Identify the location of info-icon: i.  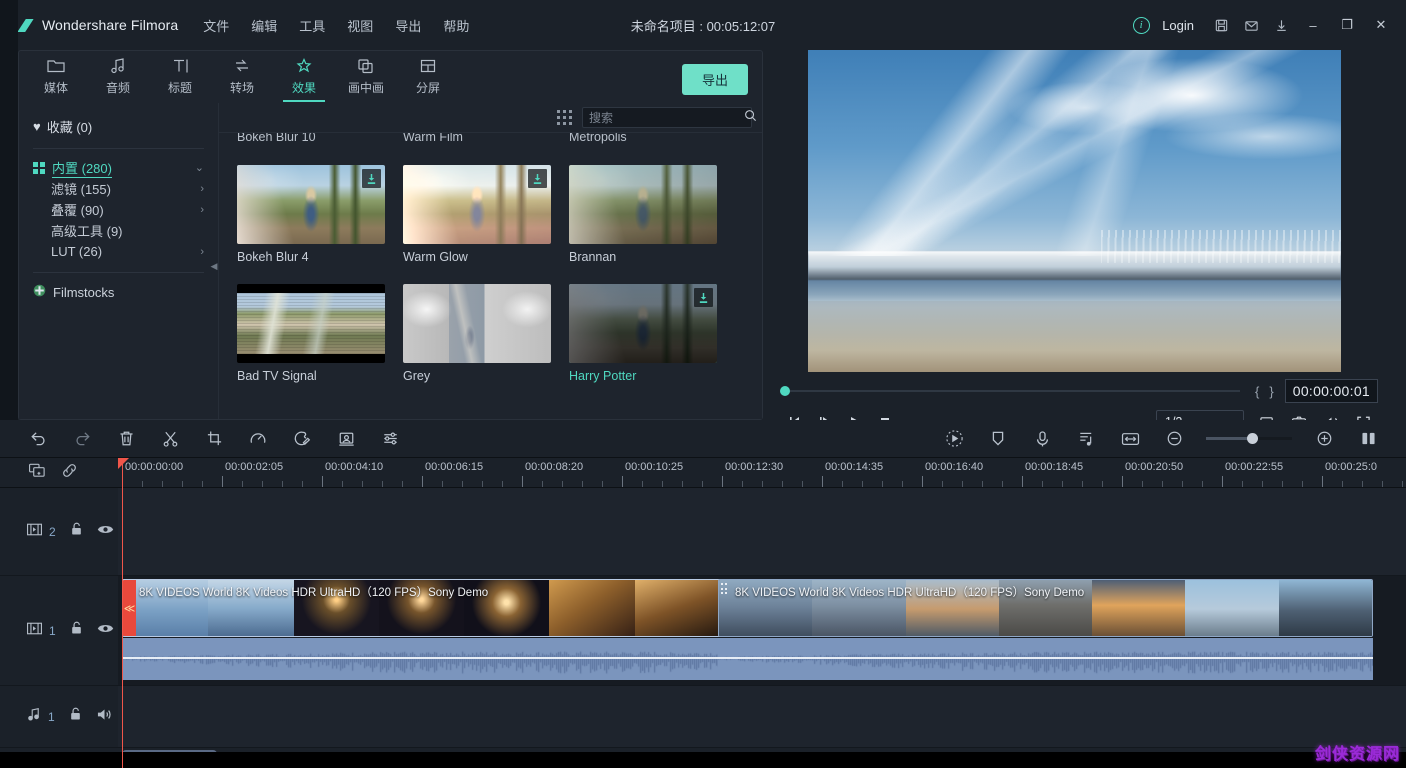
(1141, 25).